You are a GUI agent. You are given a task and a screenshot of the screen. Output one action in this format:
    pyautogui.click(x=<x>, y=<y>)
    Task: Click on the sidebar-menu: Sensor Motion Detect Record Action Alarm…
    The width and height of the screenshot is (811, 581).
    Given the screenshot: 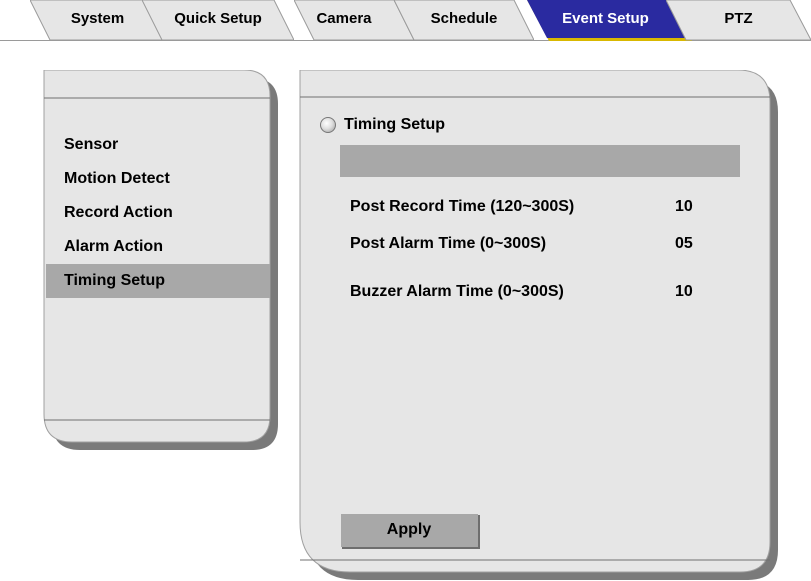 What is the action you would take?
    pyautogui.click(x=158, y=211)
    